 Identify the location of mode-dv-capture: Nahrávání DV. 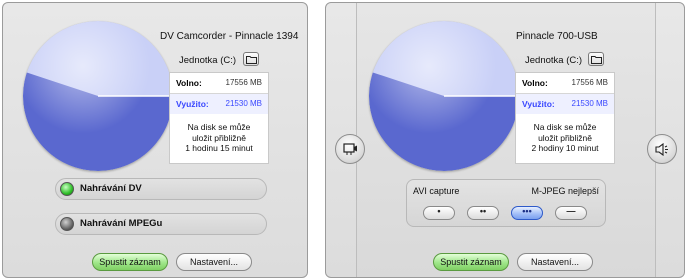
(161, 189).